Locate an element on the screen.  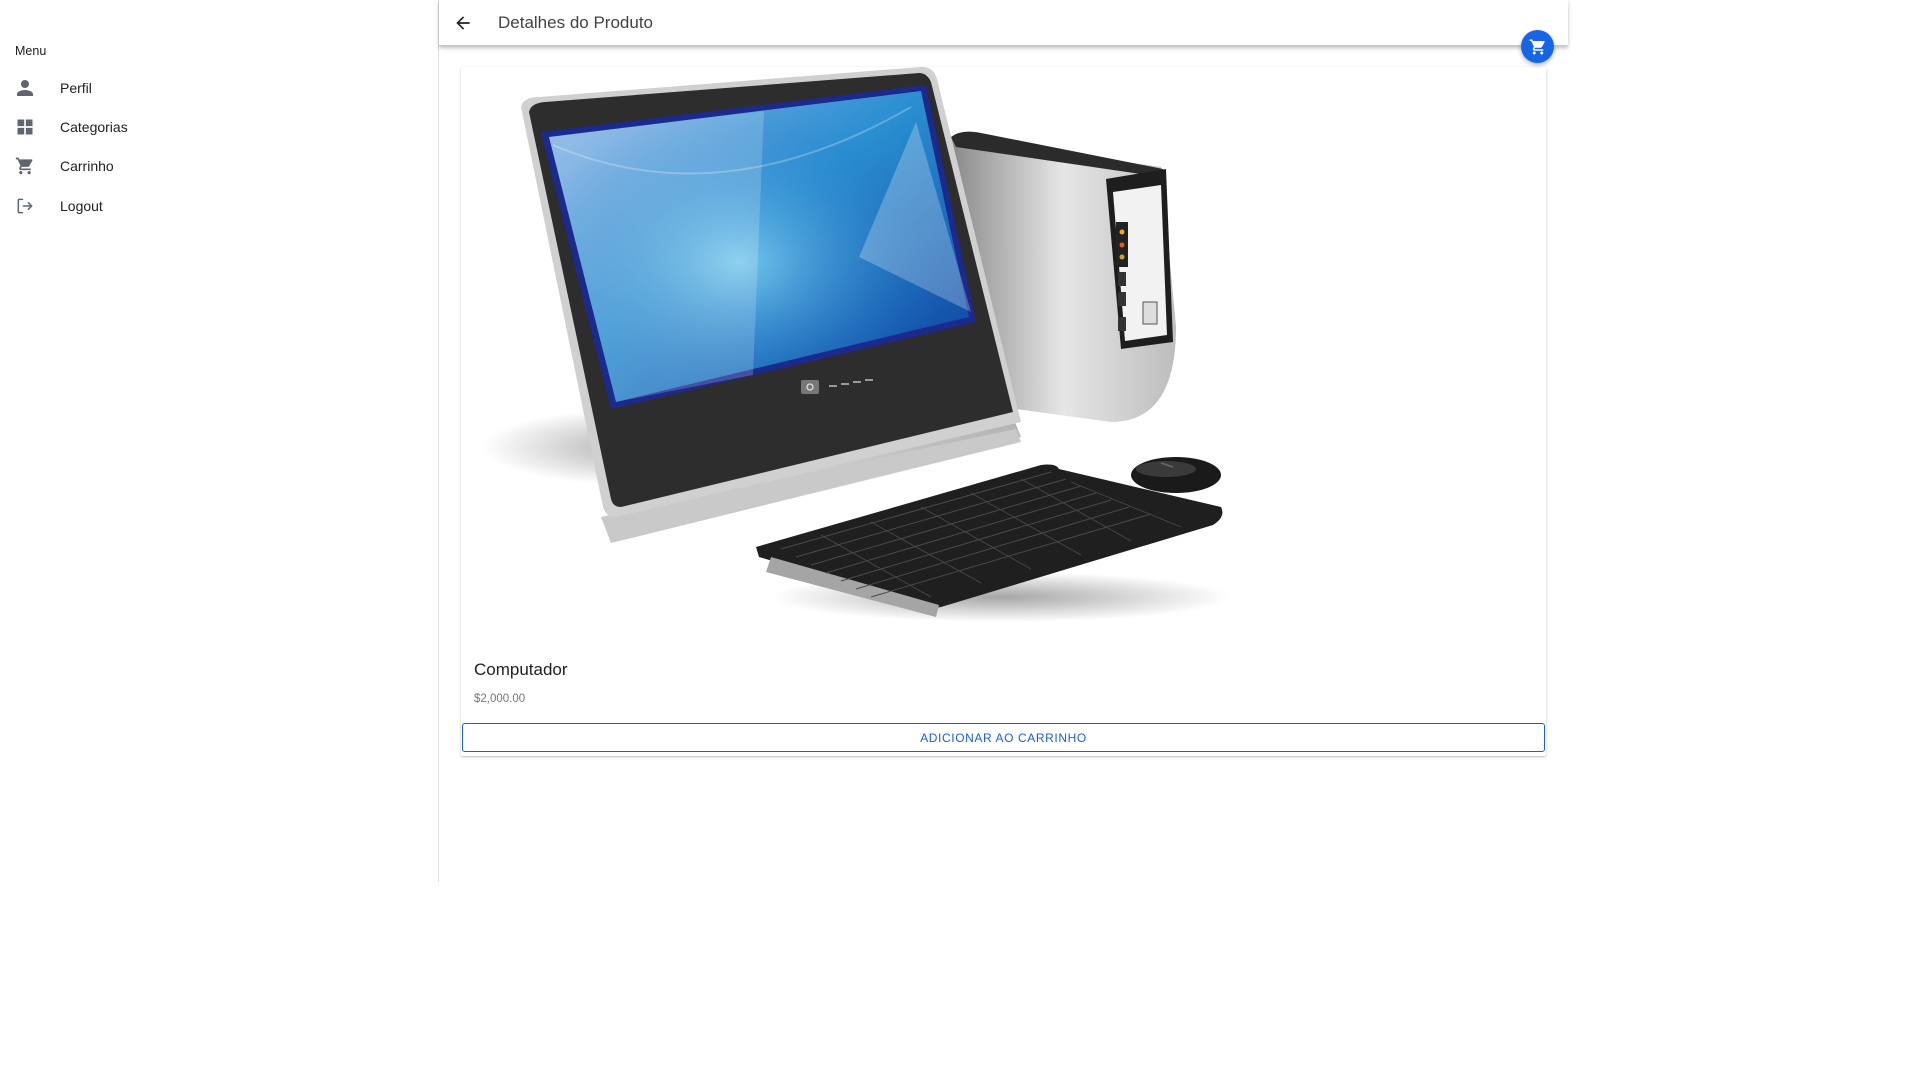
logout-icon is located at coordinates (25, 206).